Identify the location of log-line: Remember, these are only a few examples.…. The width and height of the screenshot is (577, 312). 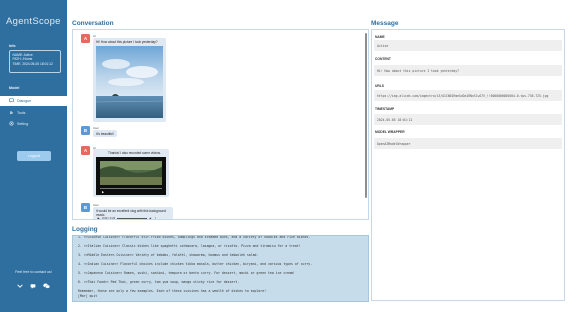
(172, 291).